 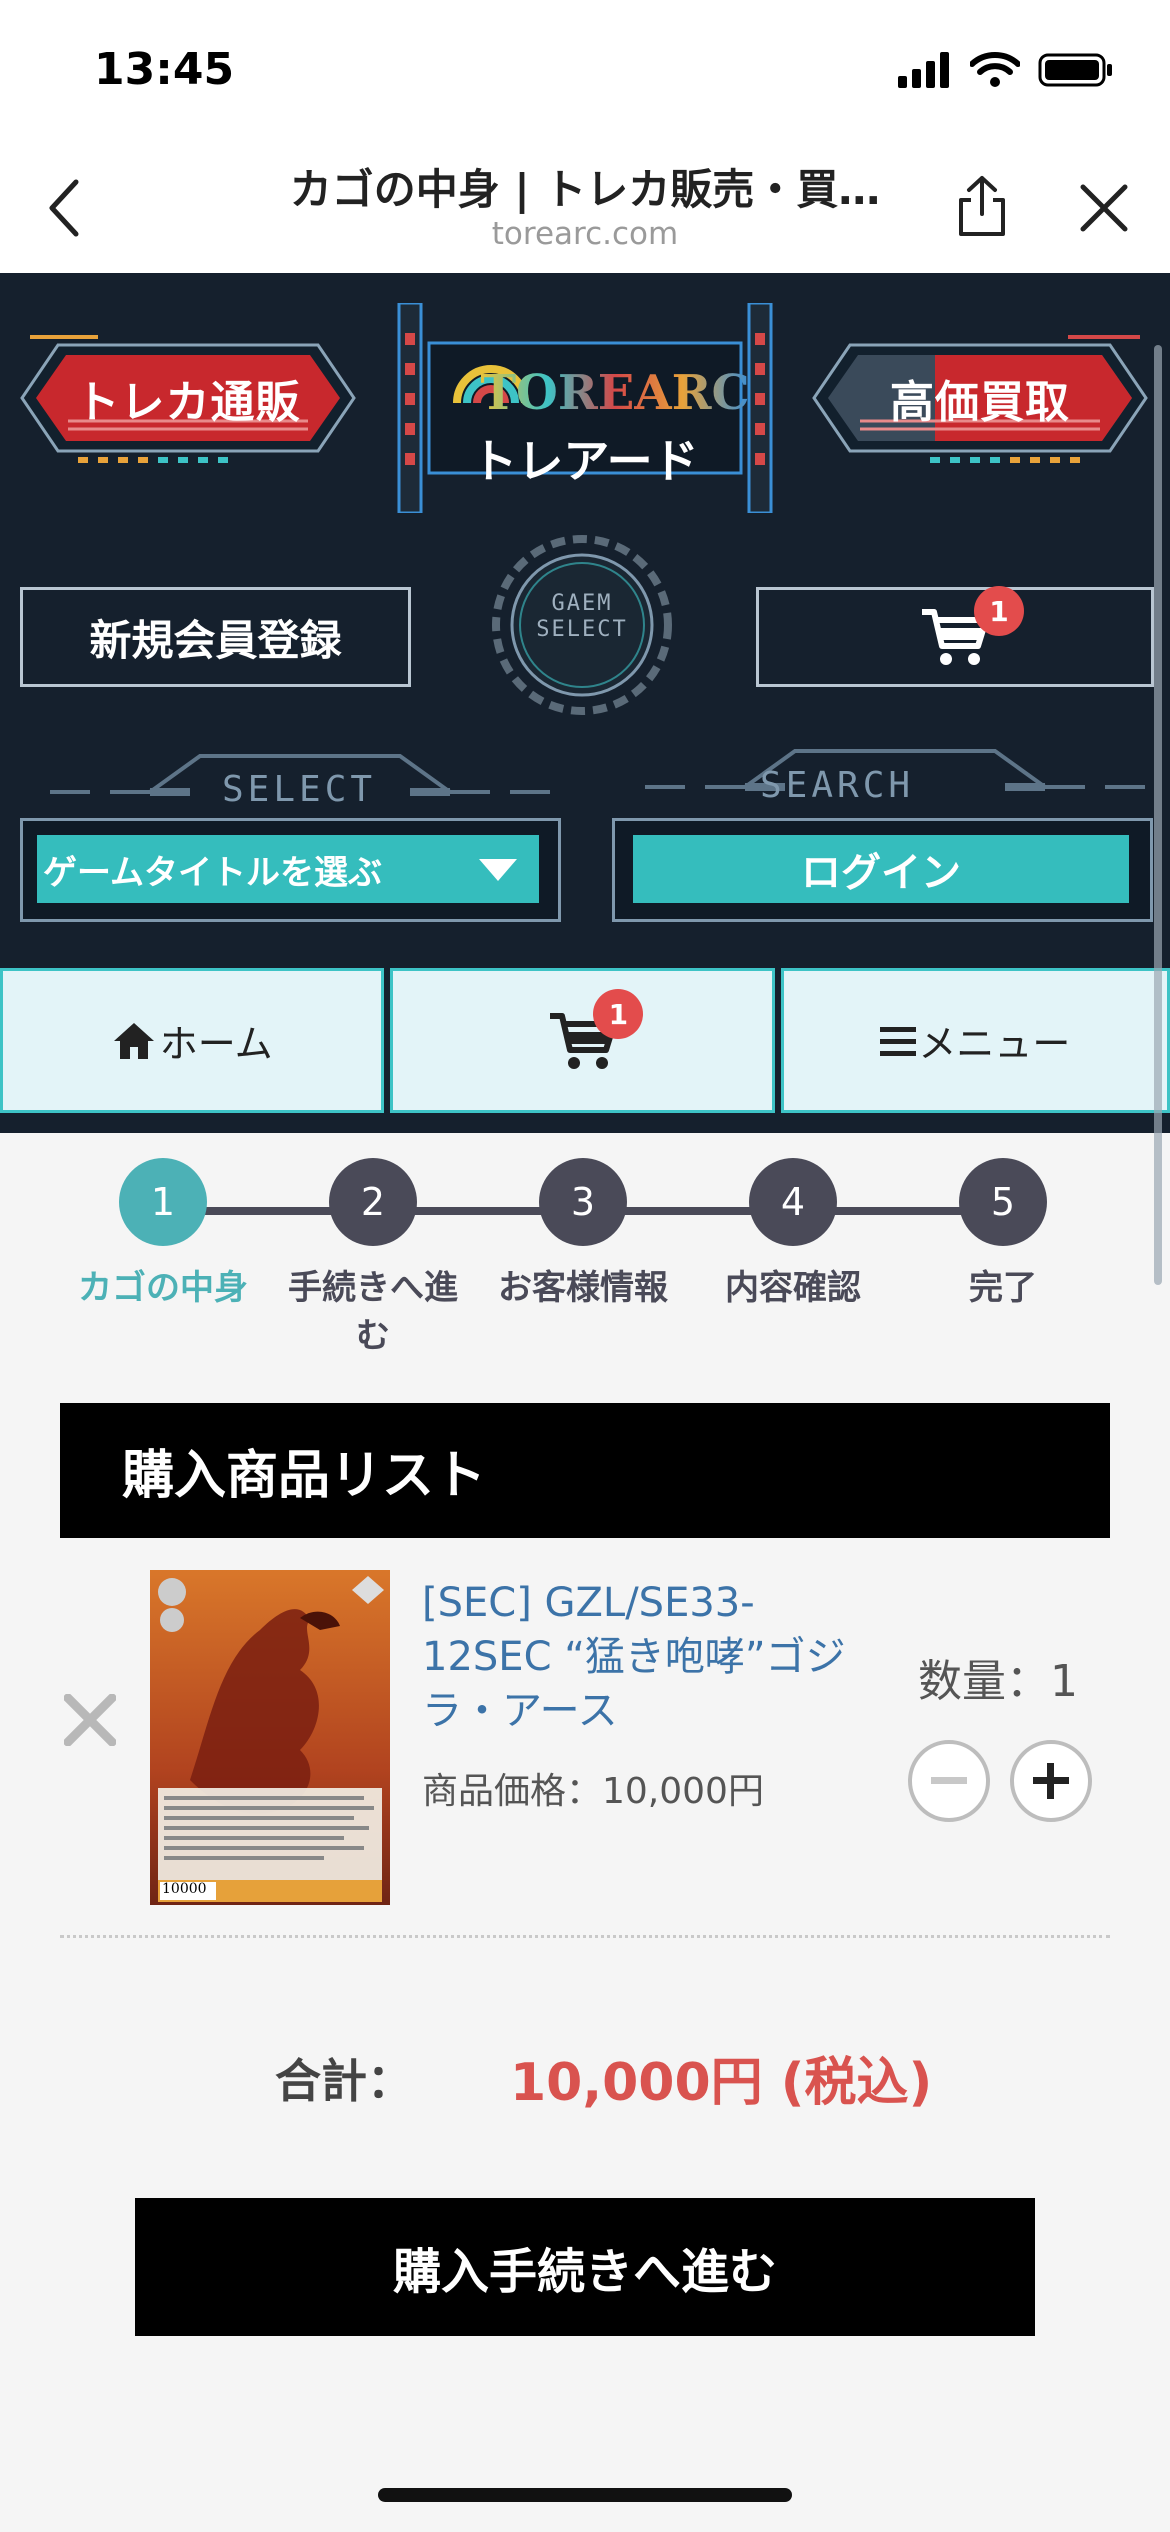 I want to click on battery-icon, so click(x=1075, y=70).